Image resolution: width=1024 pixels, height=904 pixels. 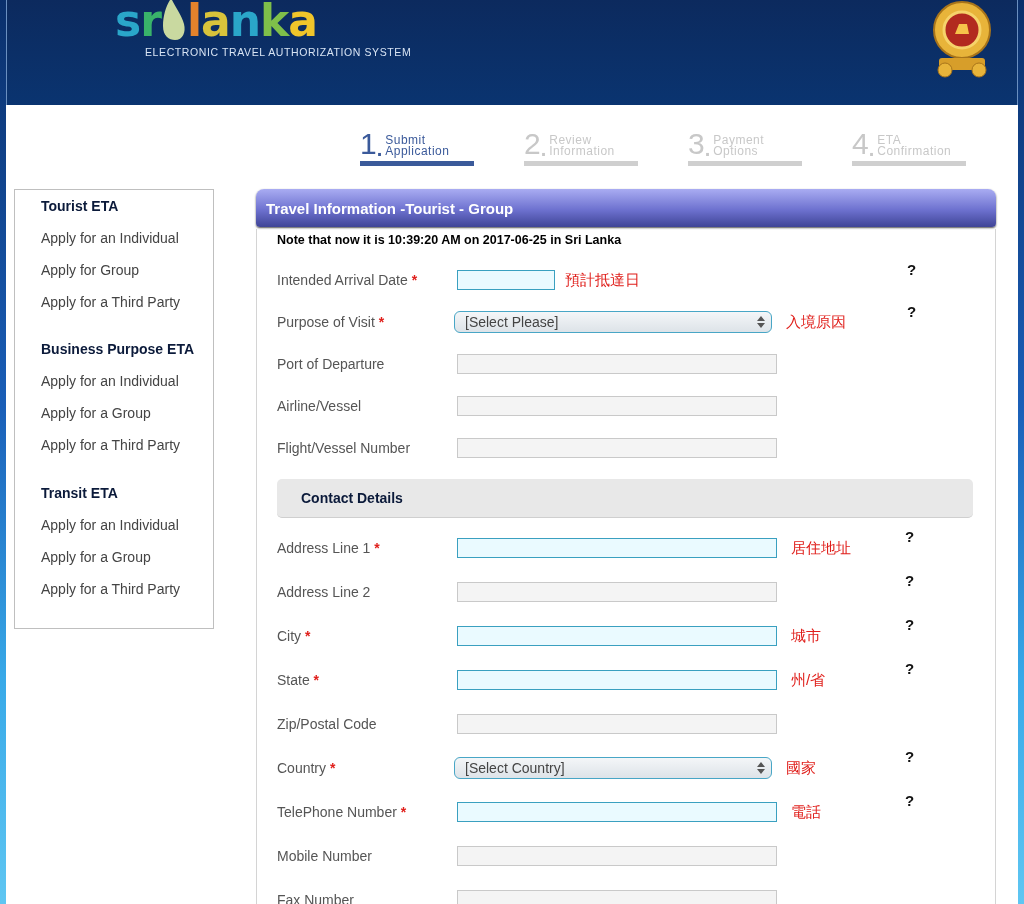 What do you see at coordinates (613, 322) in the screenshot?
I see `dropdown-field: [Select Please]` at bounding box center [613, 322].